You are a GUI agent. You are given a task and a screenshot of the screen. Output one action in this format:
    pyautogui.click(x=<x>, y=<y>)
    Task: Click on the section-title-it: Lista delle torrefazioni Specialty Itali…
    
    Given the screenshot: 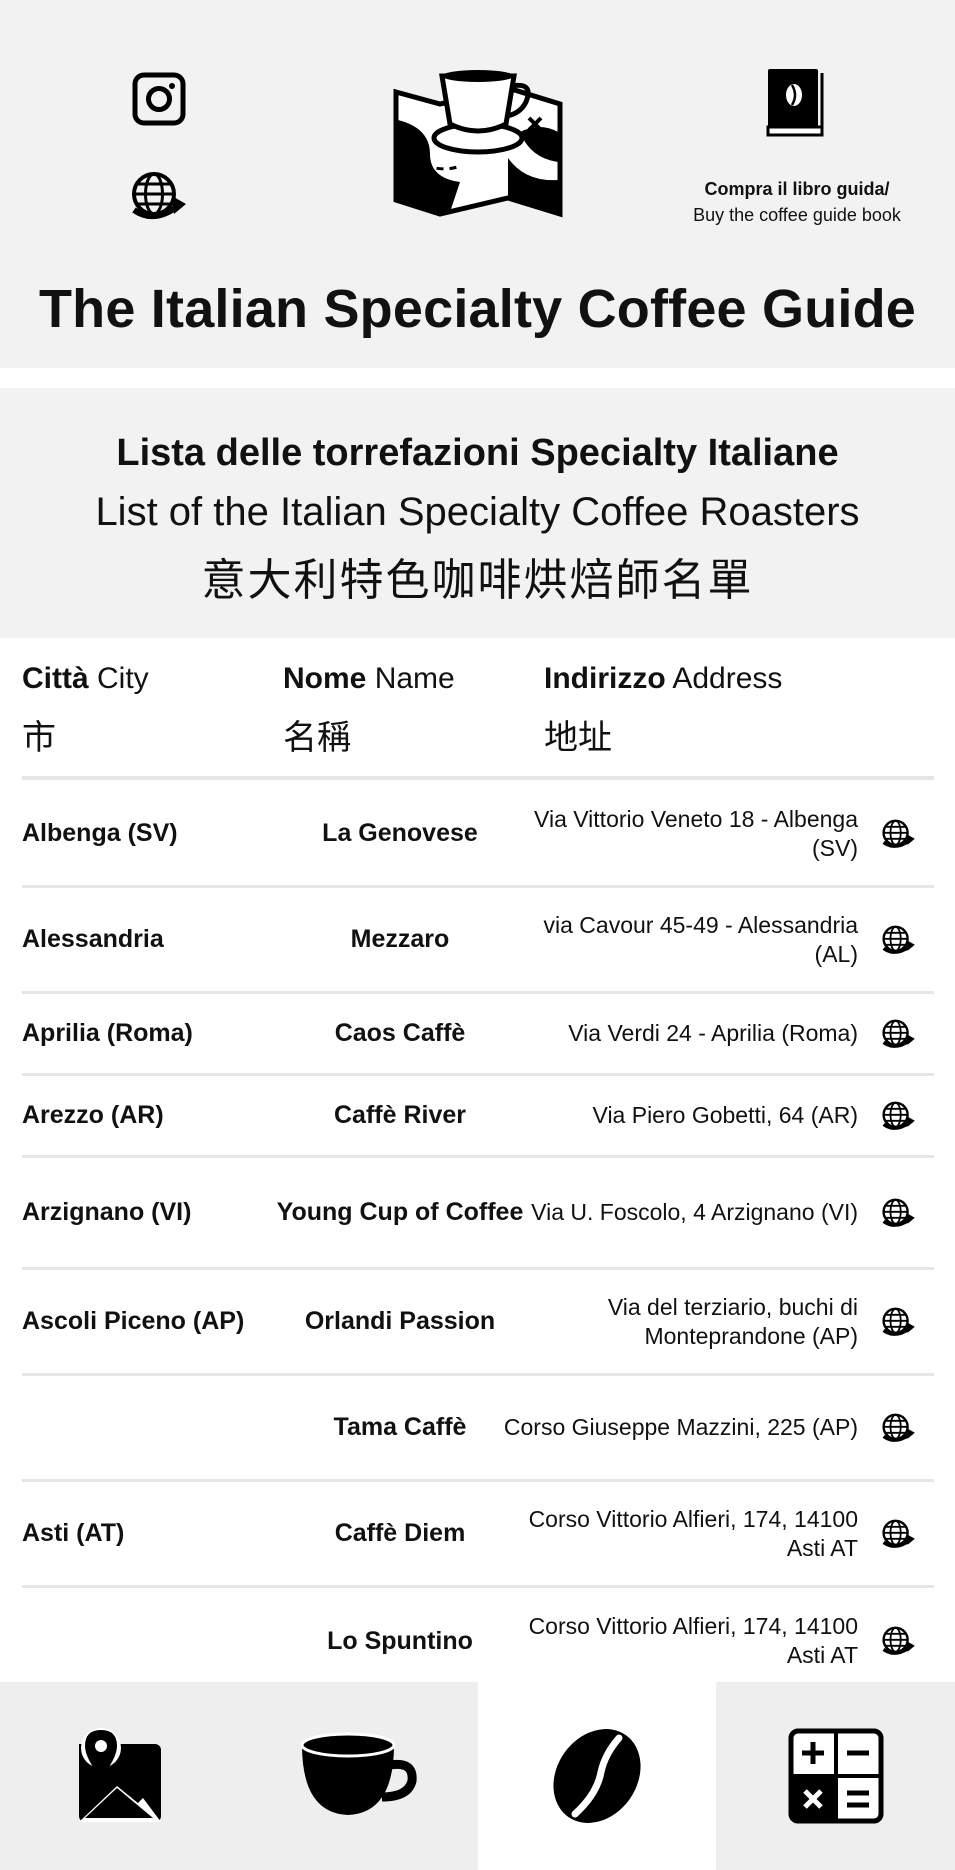 What is the action you would take?
    pyautogui.click(x=477, y=453)
    